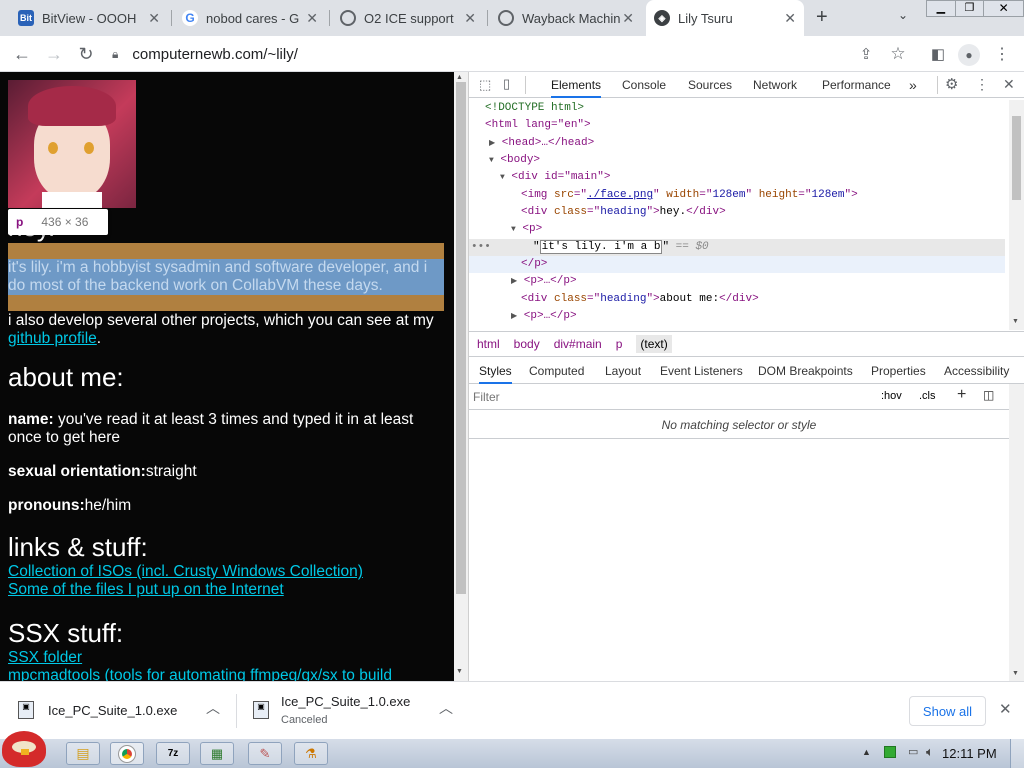  Describe the element at coordinates (725, 18) in the screenshot. I see `tab-lily-tsuru: ◈ Lily Tsuru ✕` at that location.